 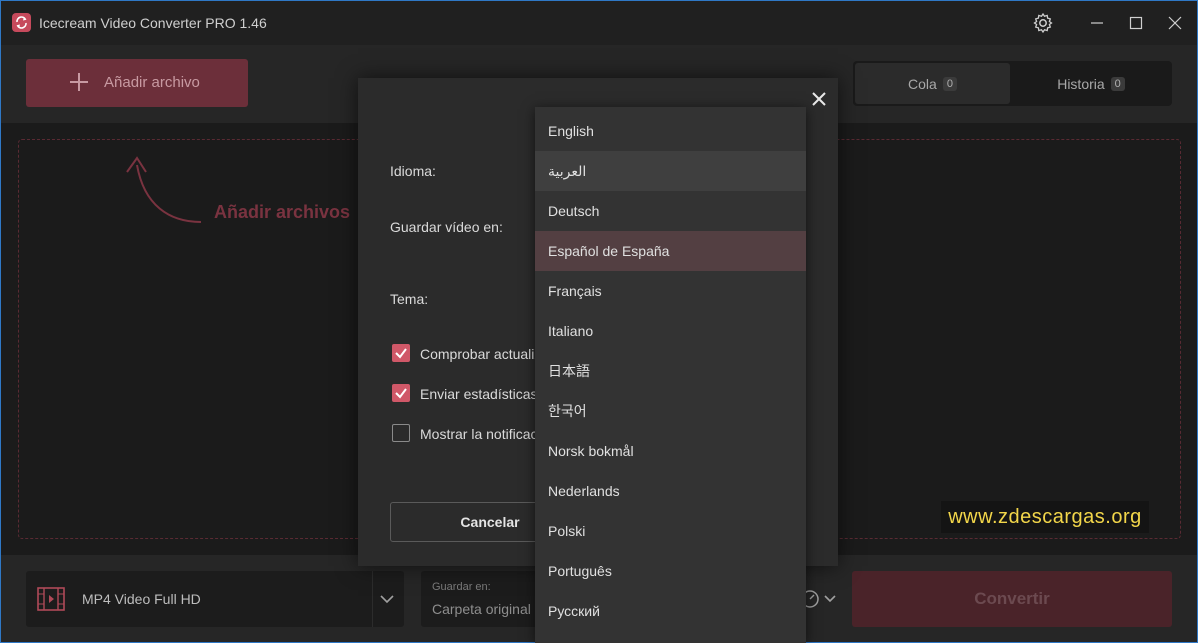 I want to click on format-selector: MP4 Video Full HD, so click(x=215, y=599).